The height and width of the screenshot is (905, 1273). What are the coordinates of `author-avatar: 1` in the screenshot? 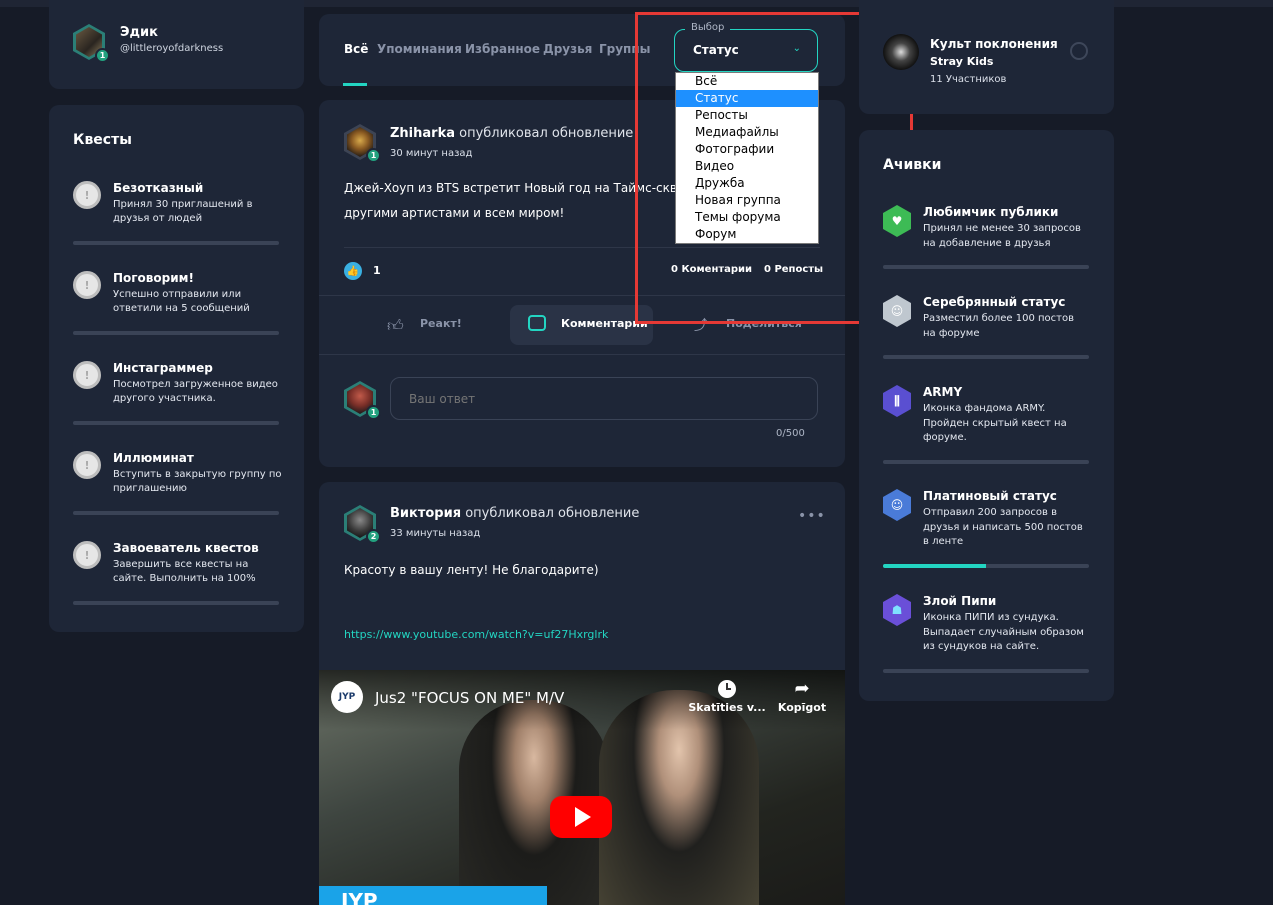 It's located at (362, 143).